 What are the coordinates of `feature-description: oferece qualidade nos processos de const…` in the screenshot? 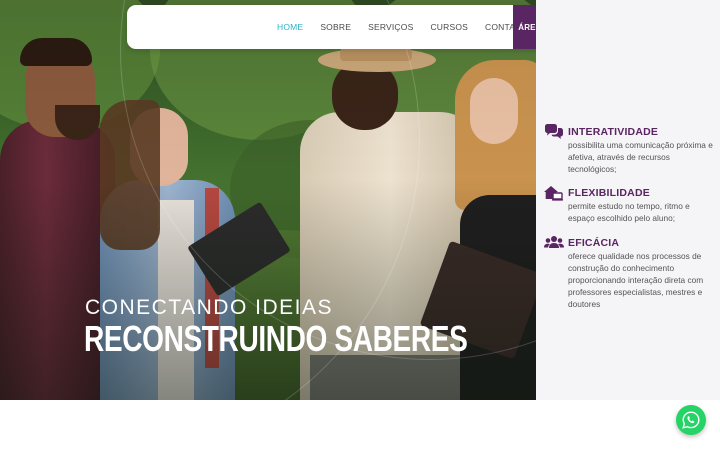 It's located at (636, 280).